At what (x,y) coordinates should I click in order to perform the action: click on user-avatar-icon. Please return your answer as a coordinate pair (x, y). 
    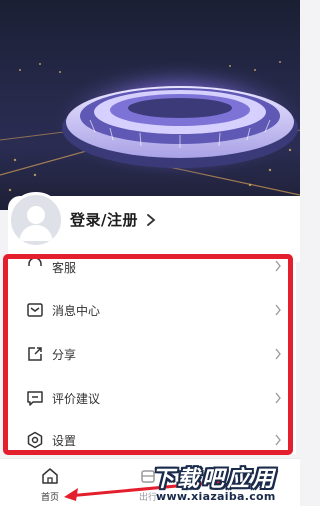
    Looking at the image, I should click on (36, 223).